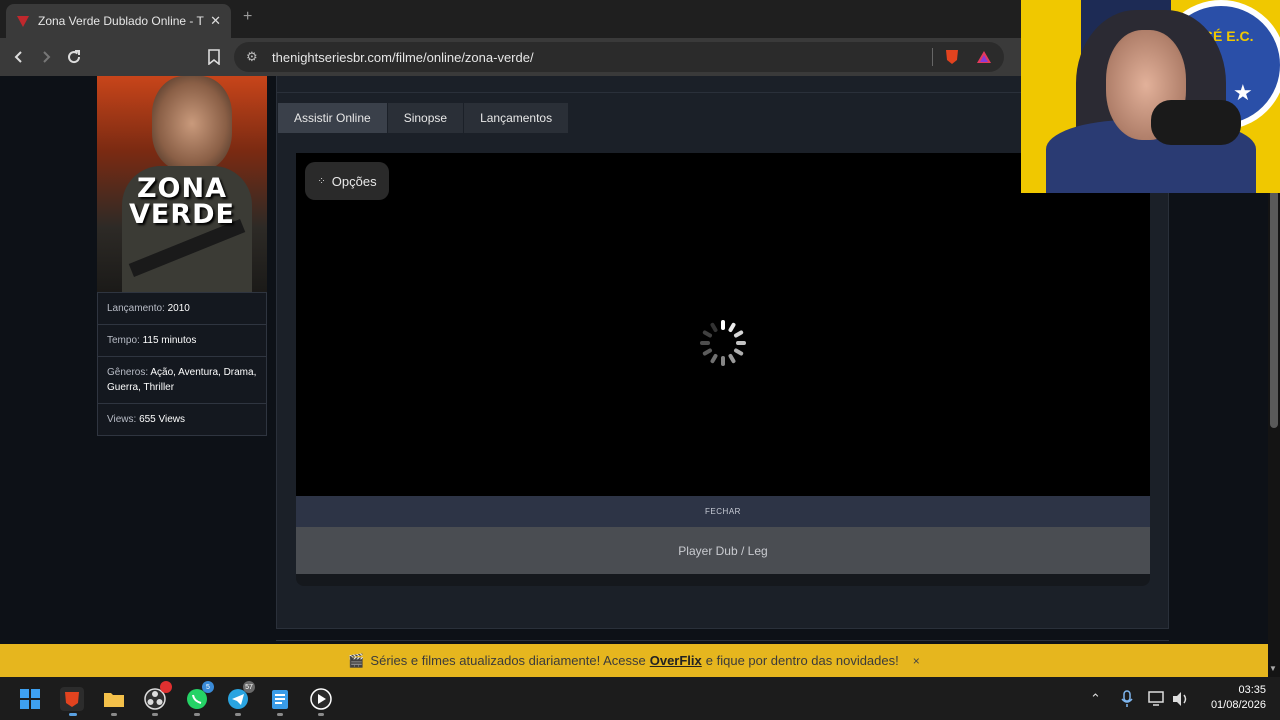 This screenshot has height=720, width=1280. Describe the element at coordinates (182, 214) in the screenshot. I see `poster-title-line2: VERDE` at that location.